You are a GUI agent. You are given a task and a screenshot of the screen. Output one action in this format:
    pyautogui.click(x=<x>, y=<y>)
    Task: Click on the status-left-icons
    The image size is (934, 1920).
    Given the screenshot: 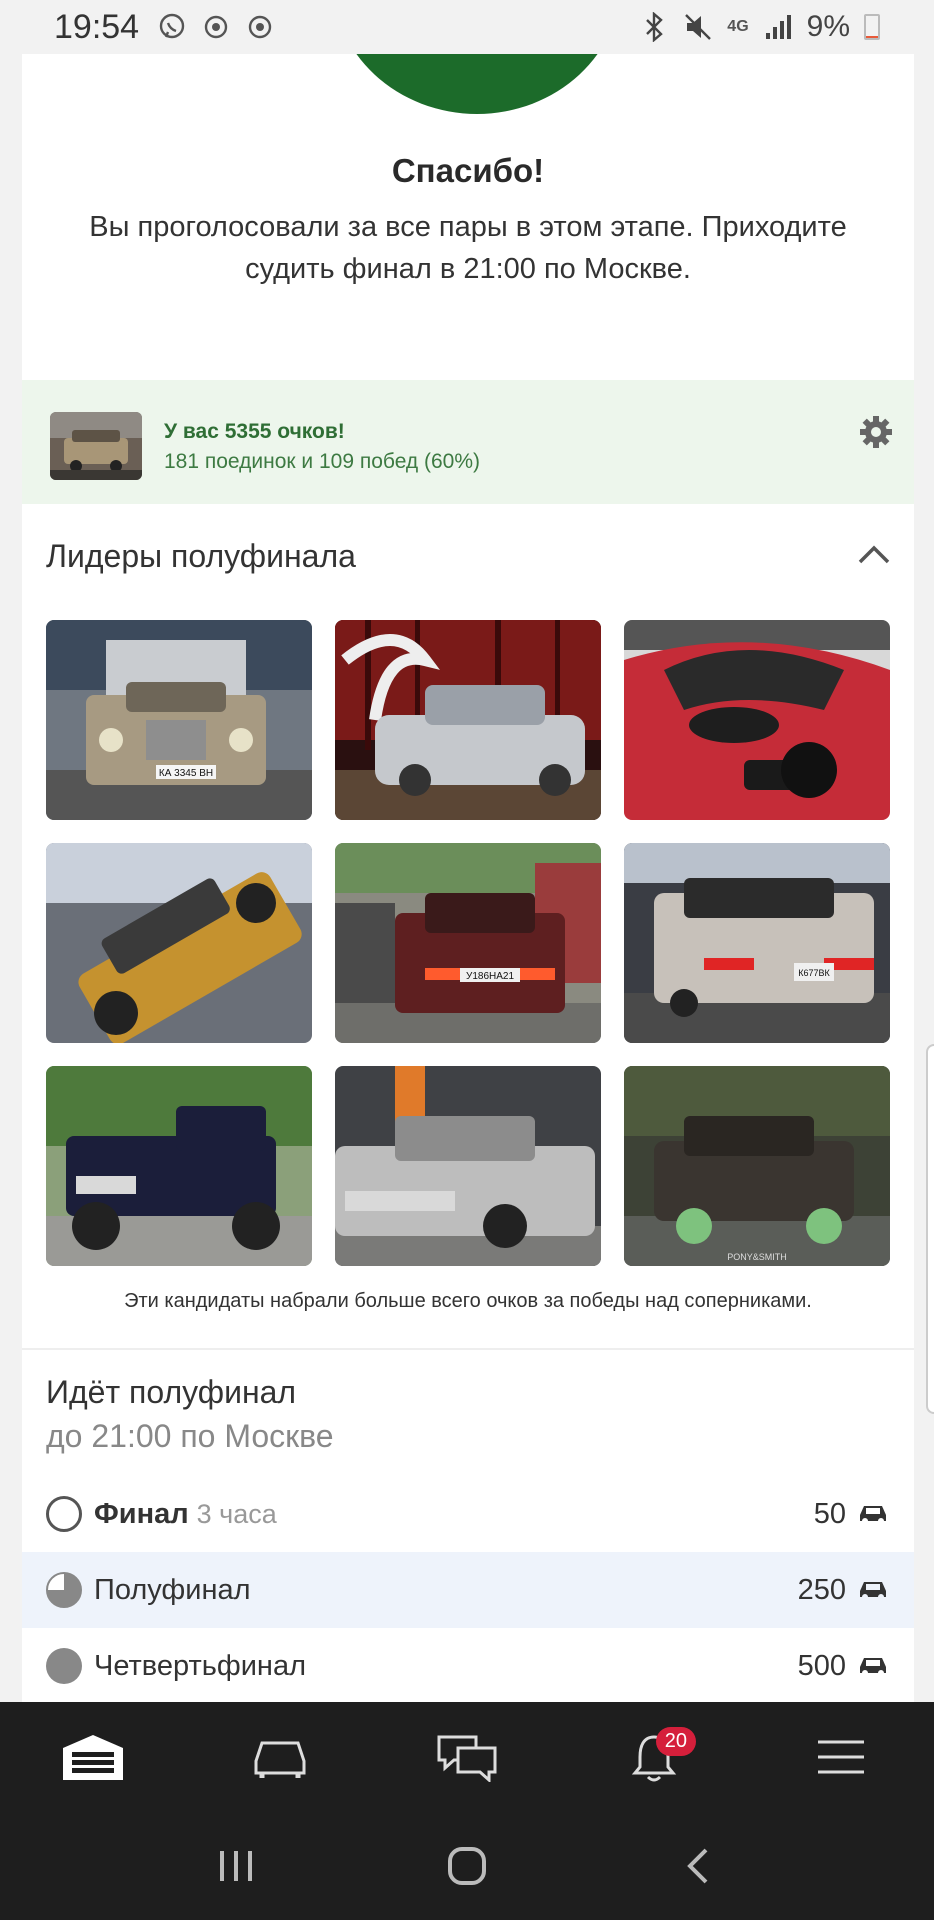 What is the action you would take?
    pyautogui.click(x=216, y=27)
    